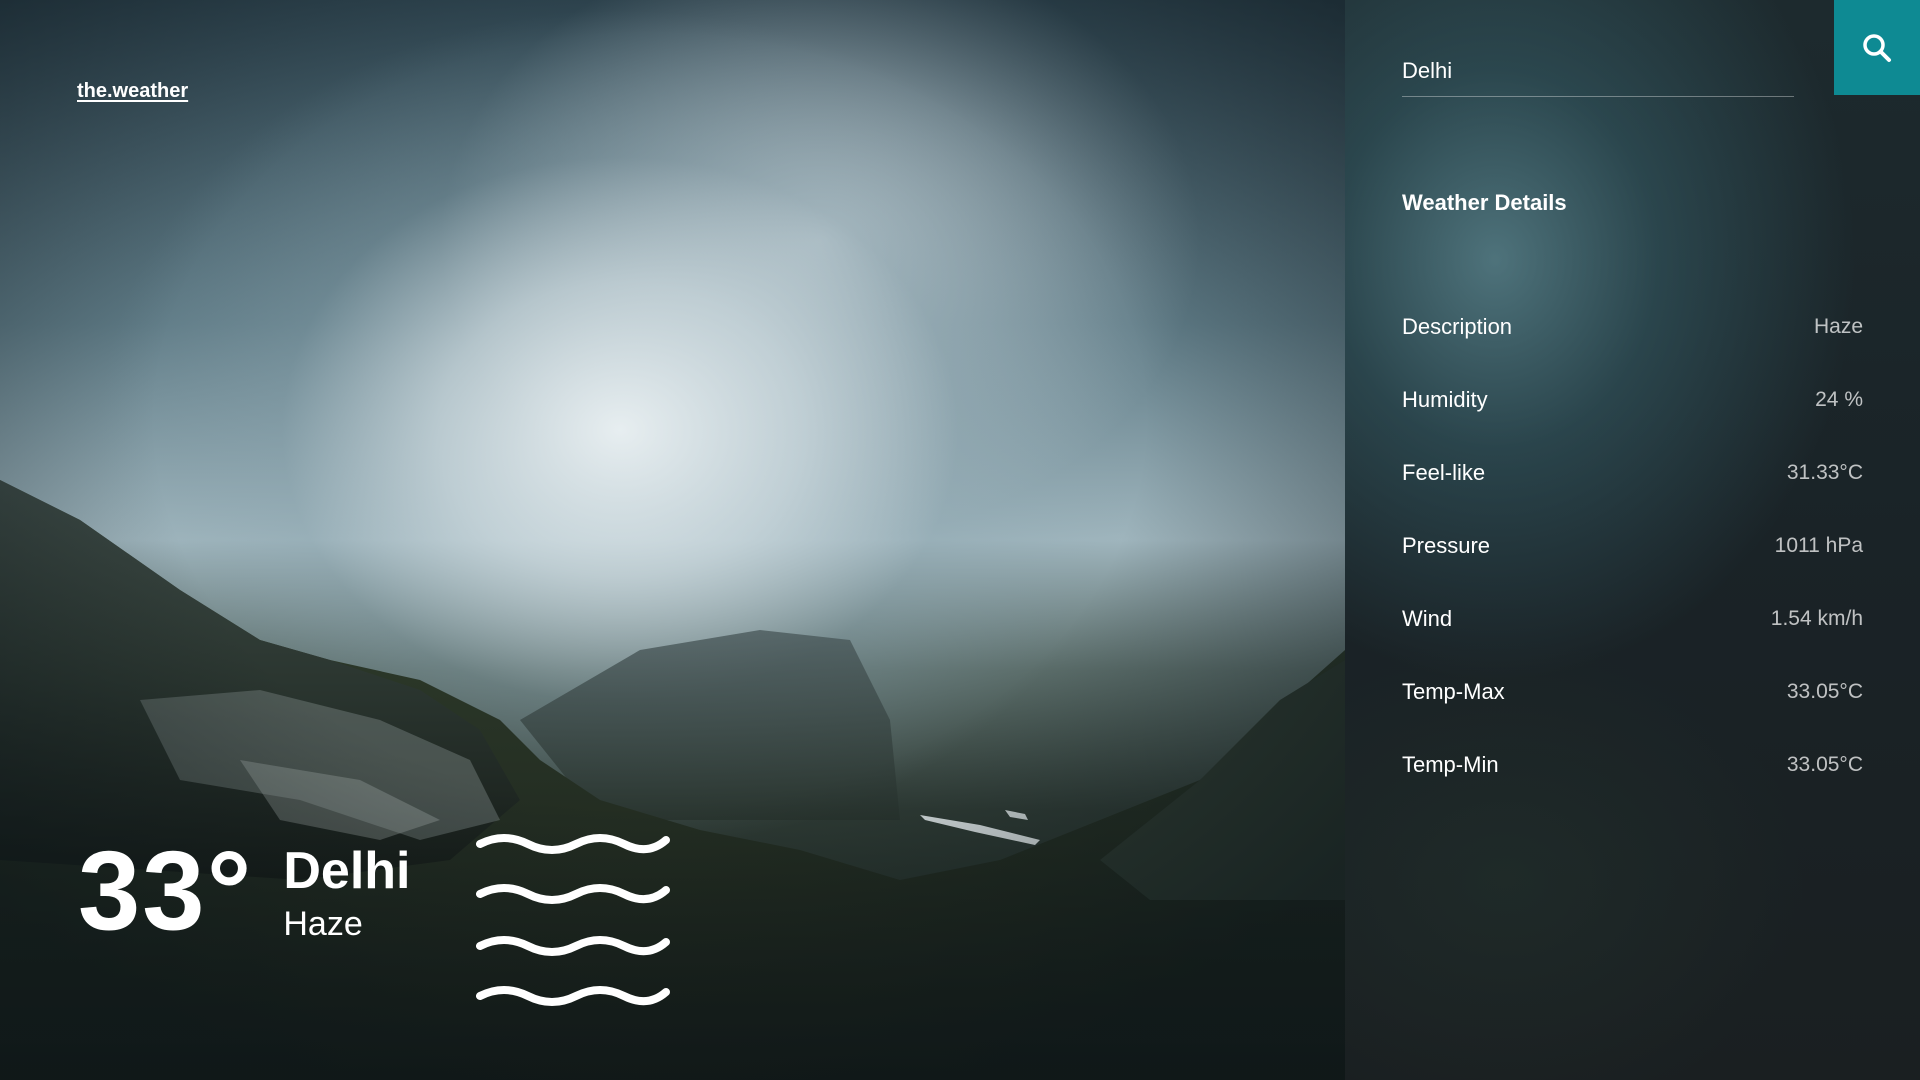 The height and width of the screenshot is (1080, 1920). Describe the element at coordinates (1453, 691) in the screenshot. I see `detail-label: Temp-Max` at that location.